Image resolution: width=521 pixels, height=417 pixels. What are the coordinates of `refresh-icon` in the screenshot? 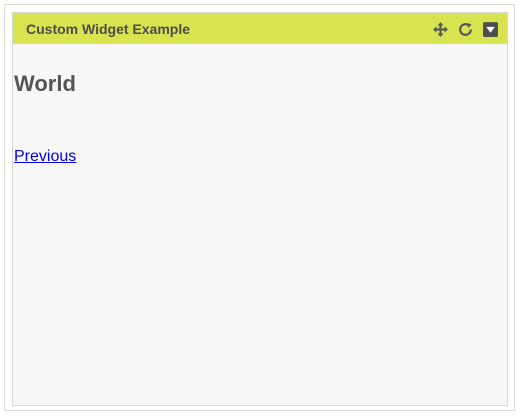 It's located at (465, 29).